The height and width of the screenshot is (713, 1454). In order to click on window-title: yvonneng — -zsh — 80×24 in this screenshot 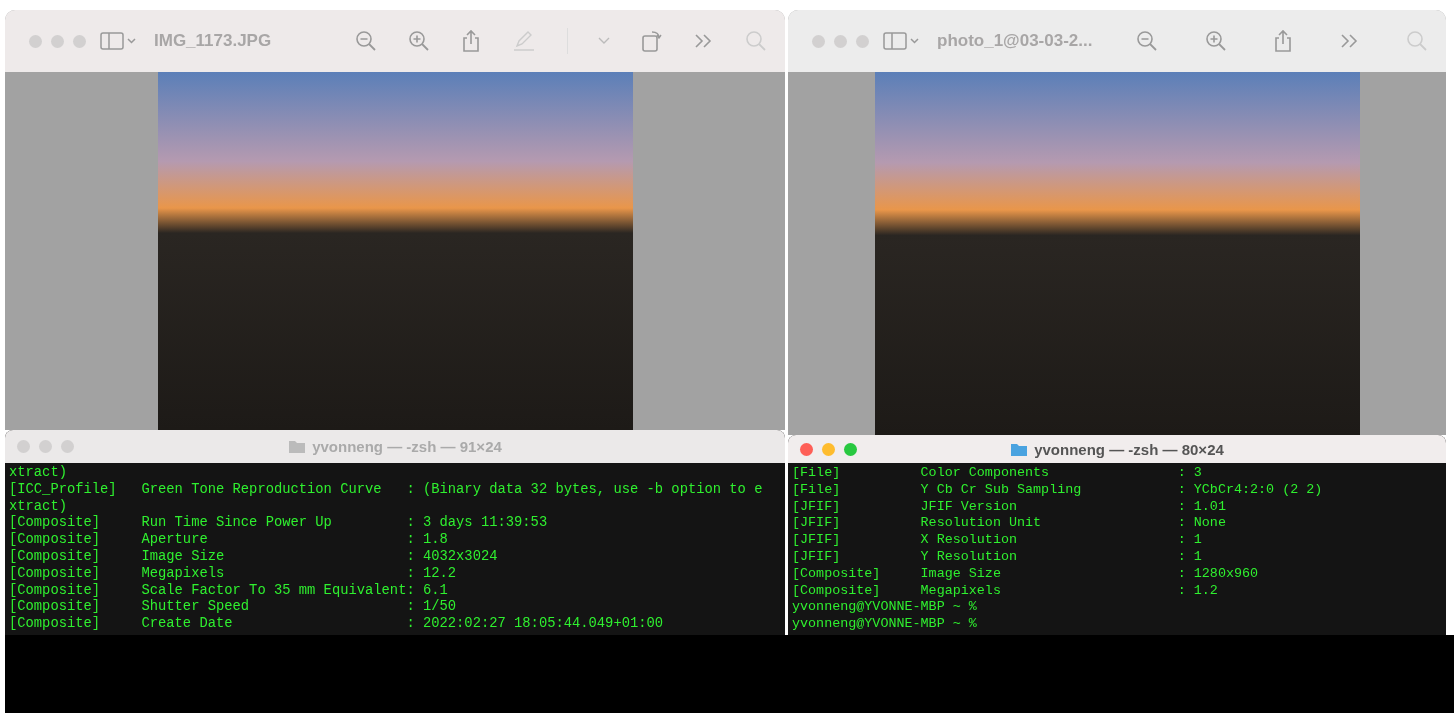, I will do `click(1129, 449)`.